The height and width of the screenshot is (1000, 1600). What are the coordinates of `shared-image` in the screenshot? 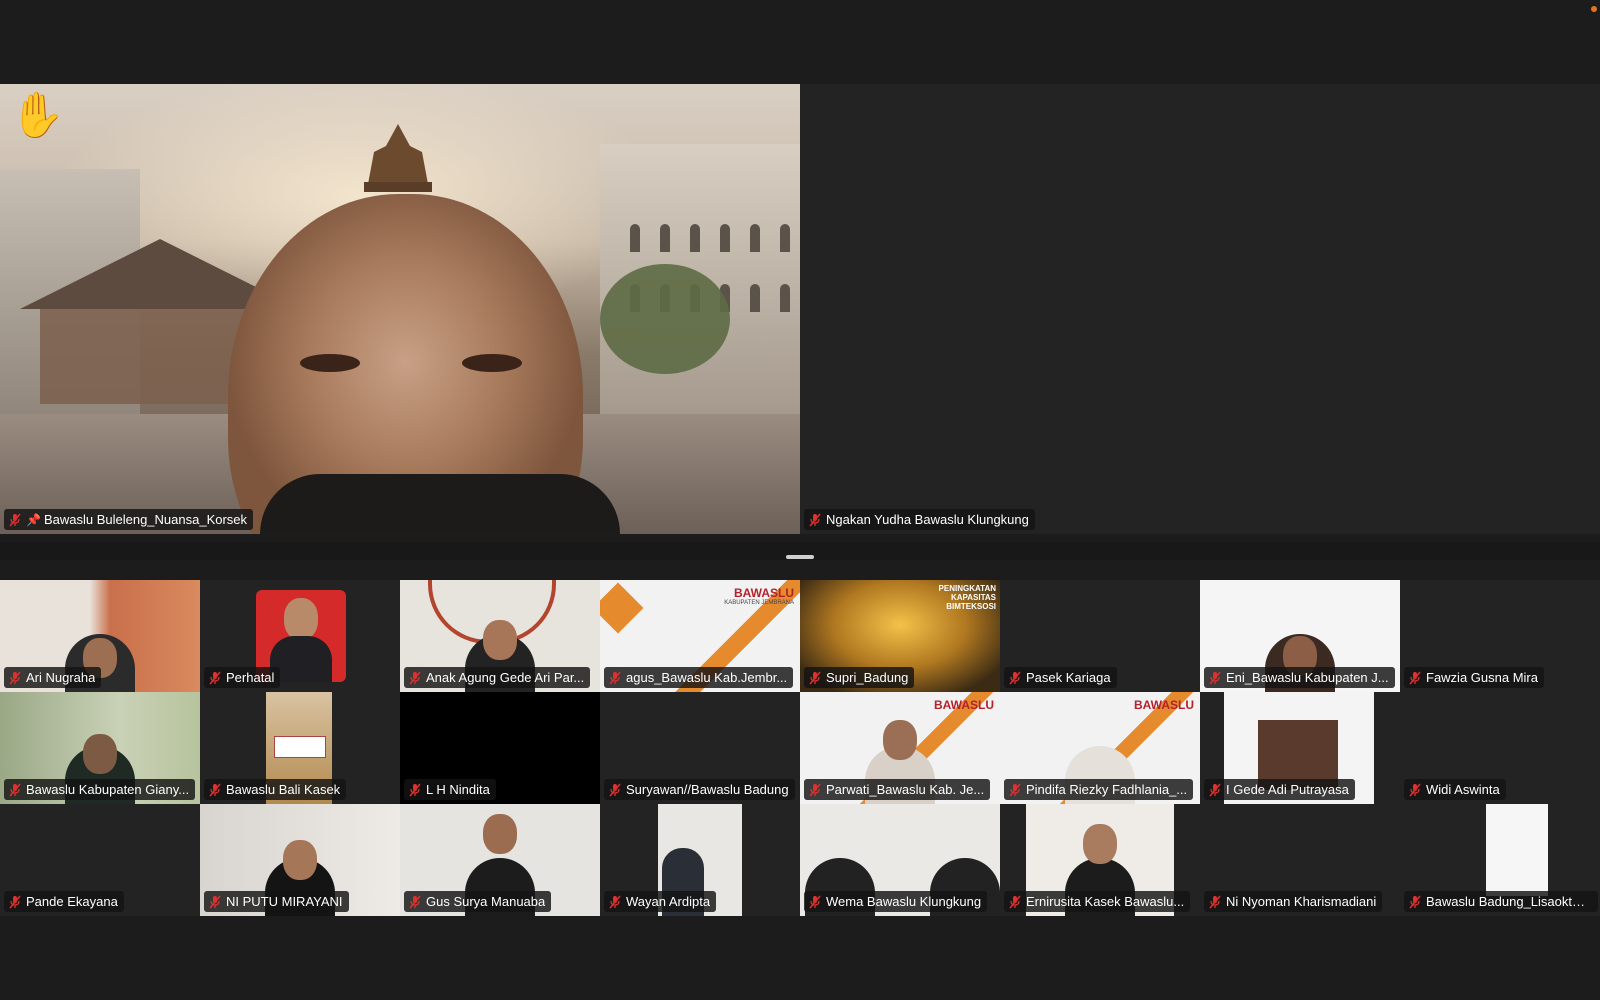 It's located at (1517, 850).